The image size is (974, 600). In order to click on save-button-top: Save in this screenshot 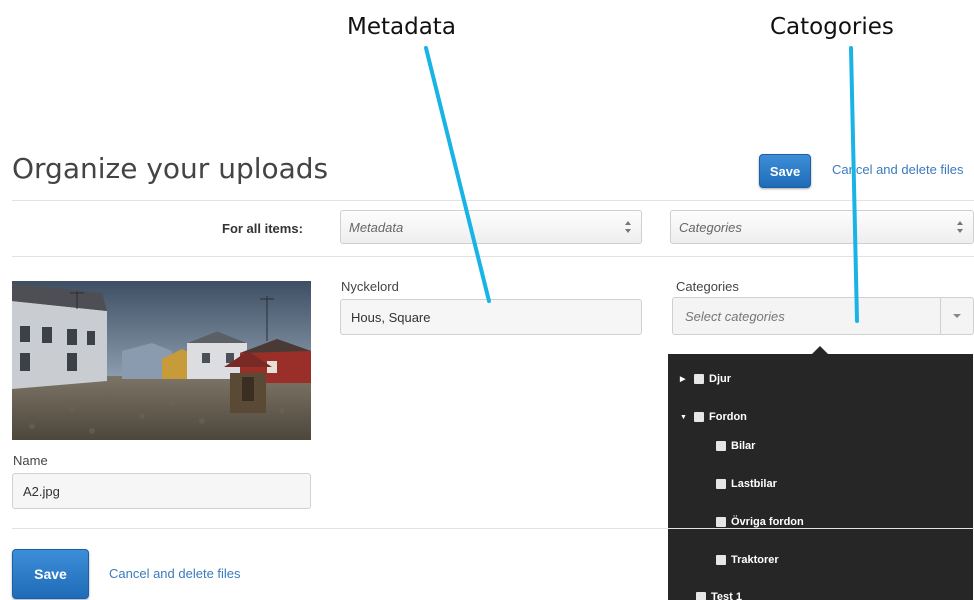, I will do `click(785, 171)`.